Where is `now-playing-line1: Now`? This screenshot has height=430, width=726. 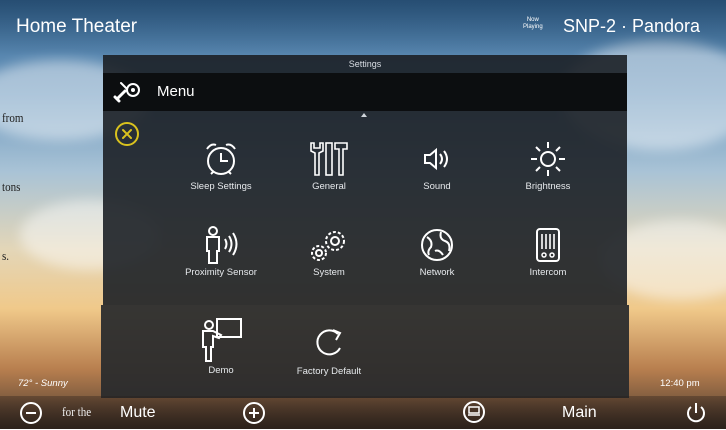 now-playing-line1: Now is located at coordinates (532, 20).